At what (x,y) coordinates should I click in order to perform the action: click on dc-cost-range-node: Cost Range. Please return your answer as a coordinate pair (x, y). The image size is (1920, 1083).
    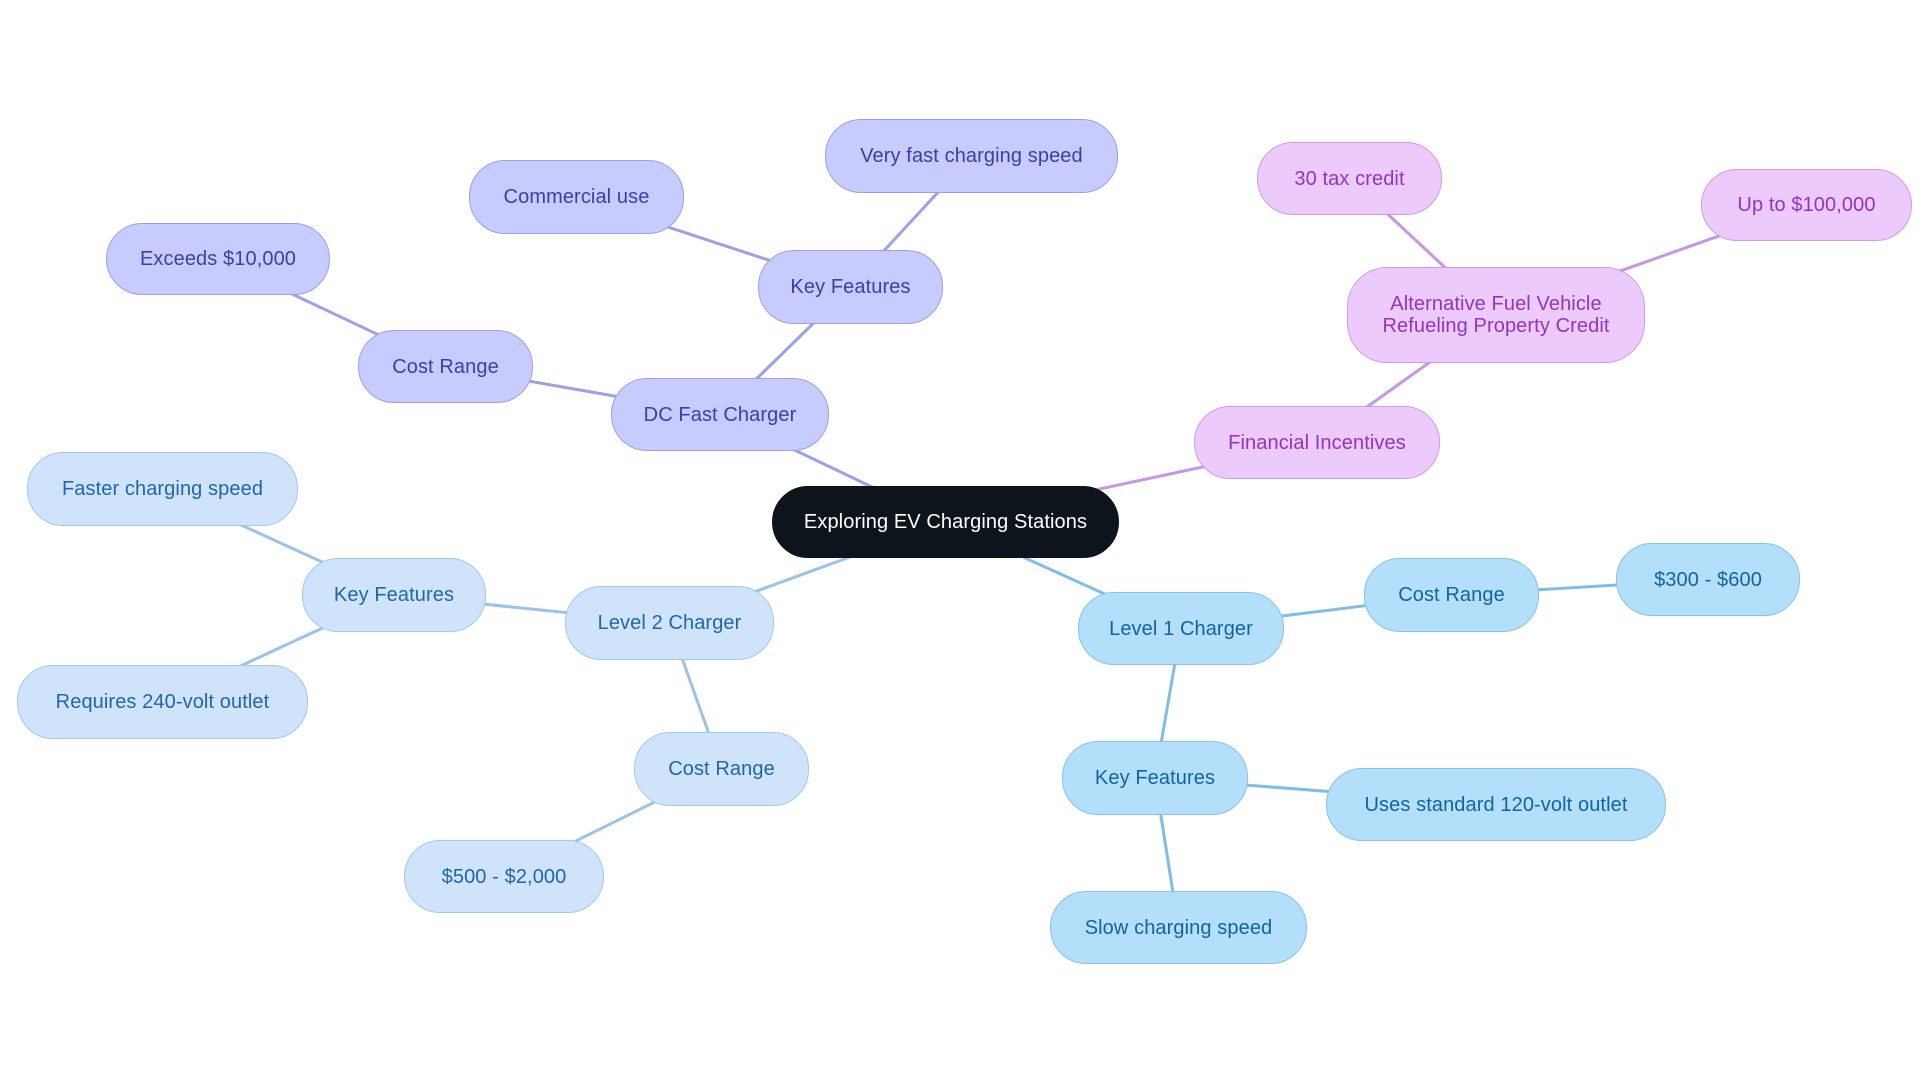
    Looking at the image, I should click on (445, 366).